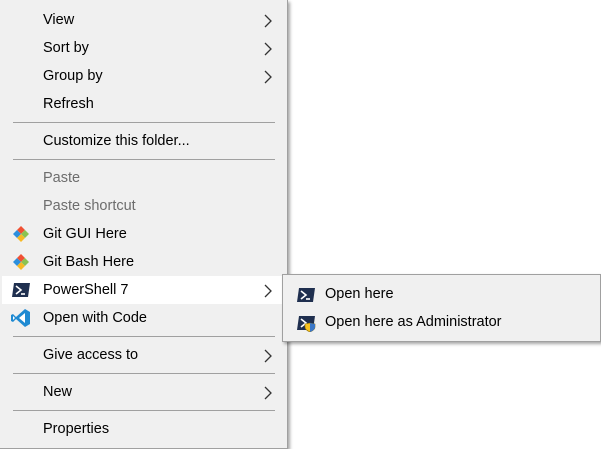  Describe the element at coordinates (58, 392) in the screenshot. I see `menu-item-label: New` at that location.